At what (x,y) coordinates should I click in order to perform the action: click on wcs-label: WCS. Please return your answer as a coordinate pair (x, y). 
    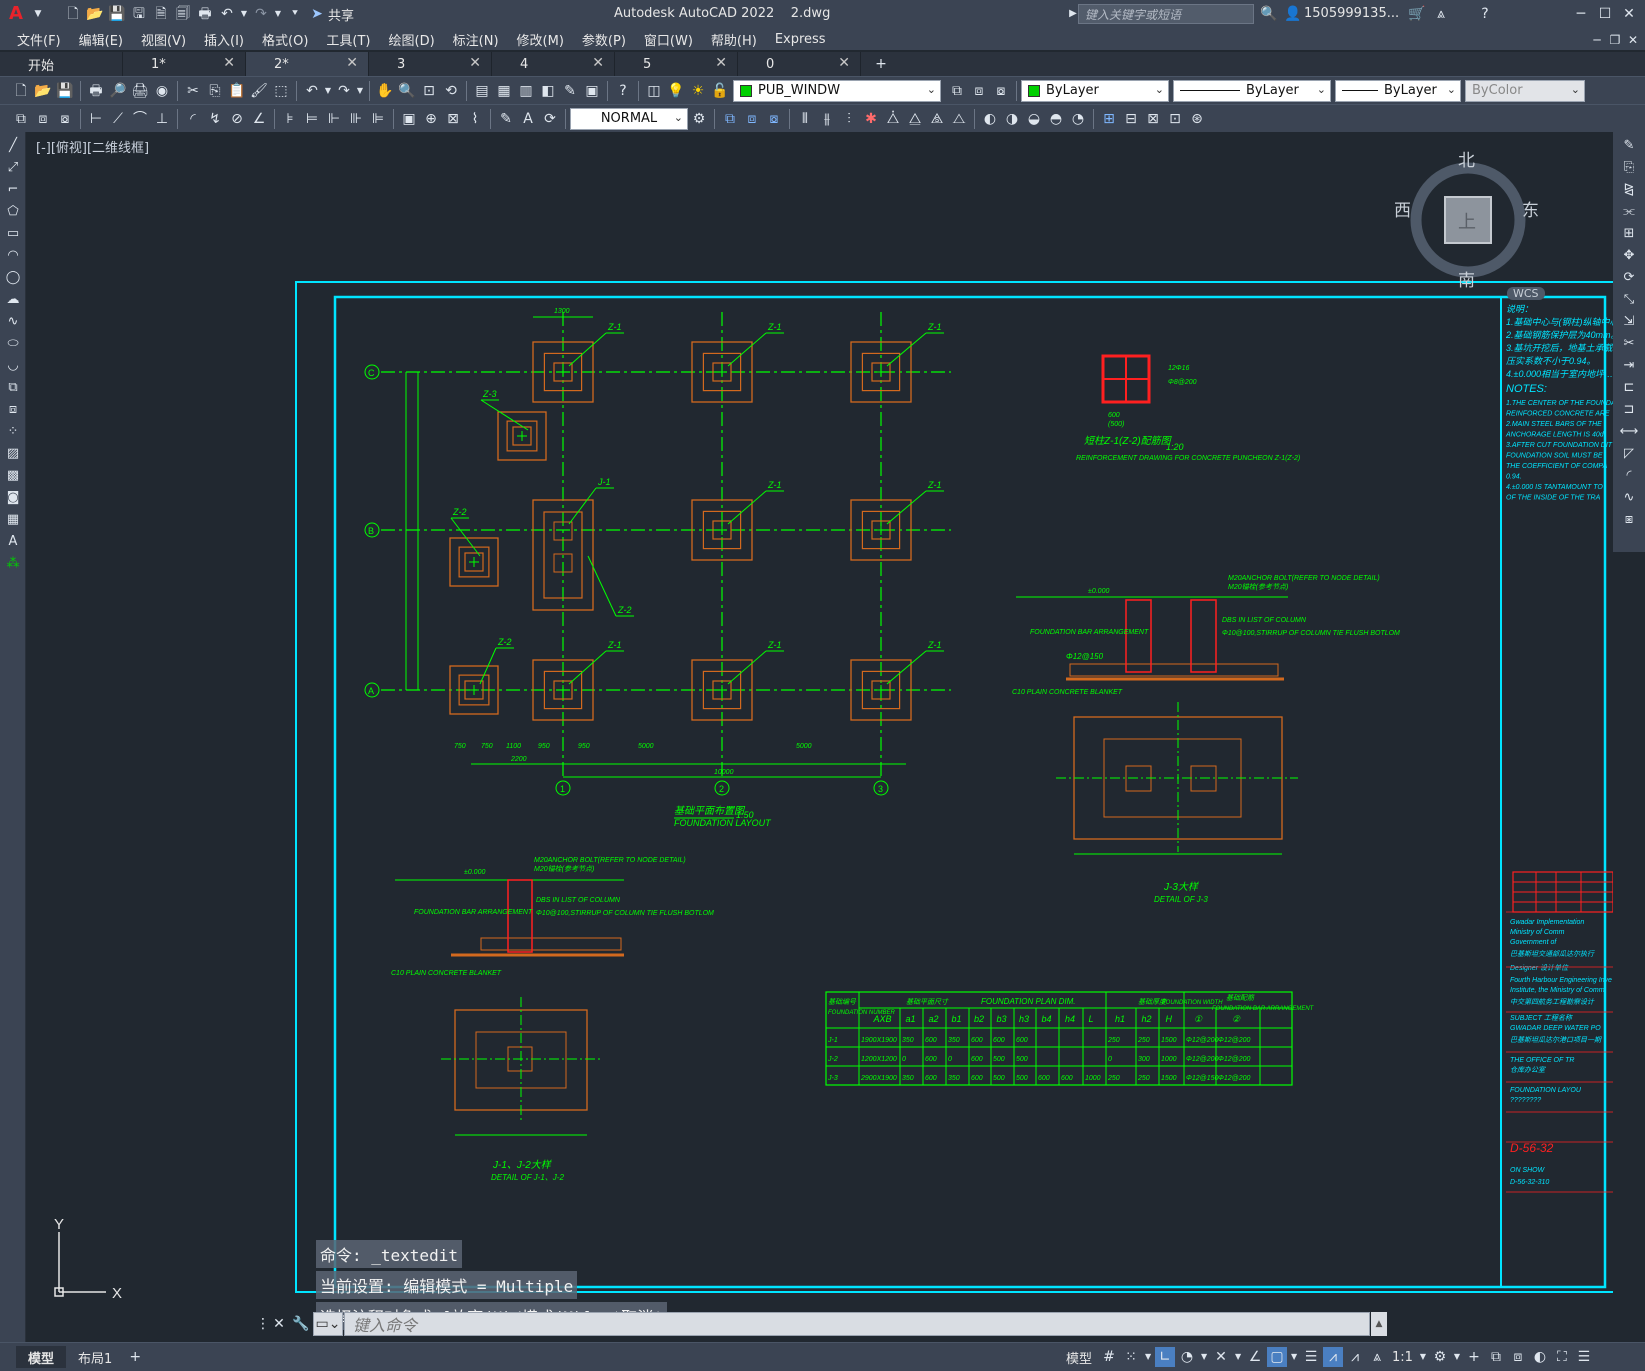
    Looking at the image, I should click on (1526, 293).